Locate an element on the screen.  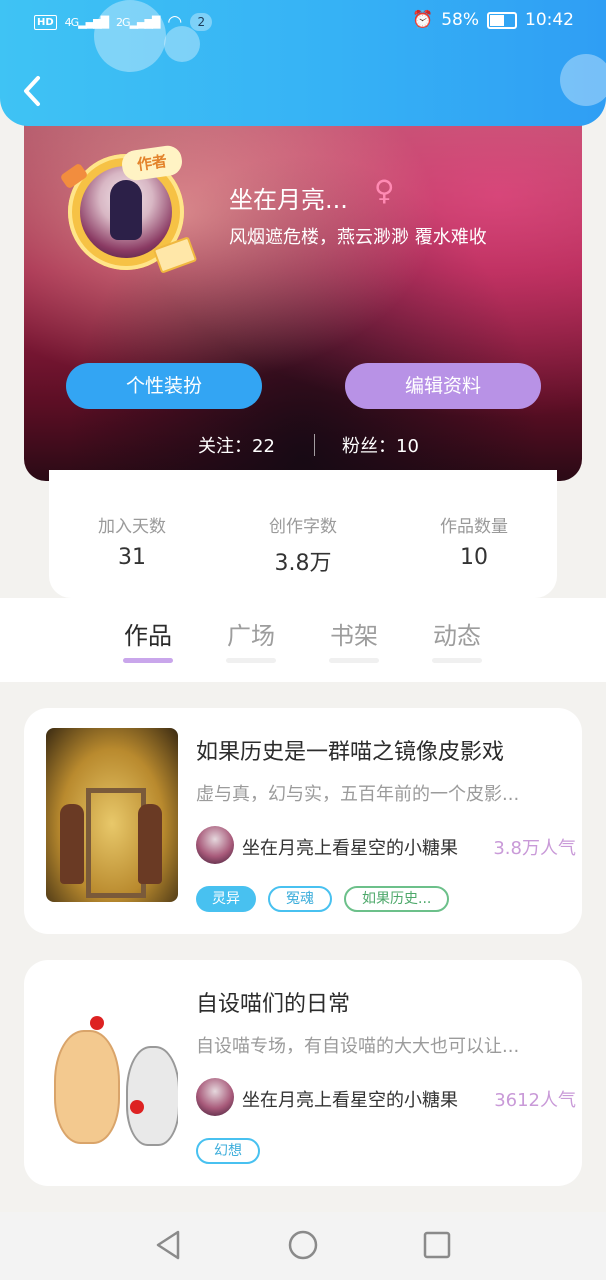
avatar: 作者 is located at coordinates (128, 208).